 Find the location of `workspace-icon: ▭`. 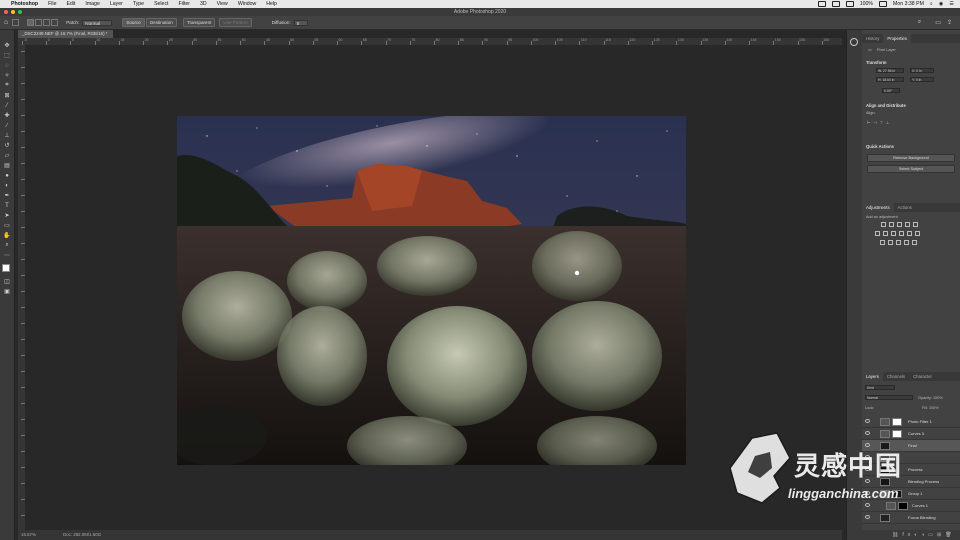

workspace-icon: ▭ is located at coordinates (938, 22).